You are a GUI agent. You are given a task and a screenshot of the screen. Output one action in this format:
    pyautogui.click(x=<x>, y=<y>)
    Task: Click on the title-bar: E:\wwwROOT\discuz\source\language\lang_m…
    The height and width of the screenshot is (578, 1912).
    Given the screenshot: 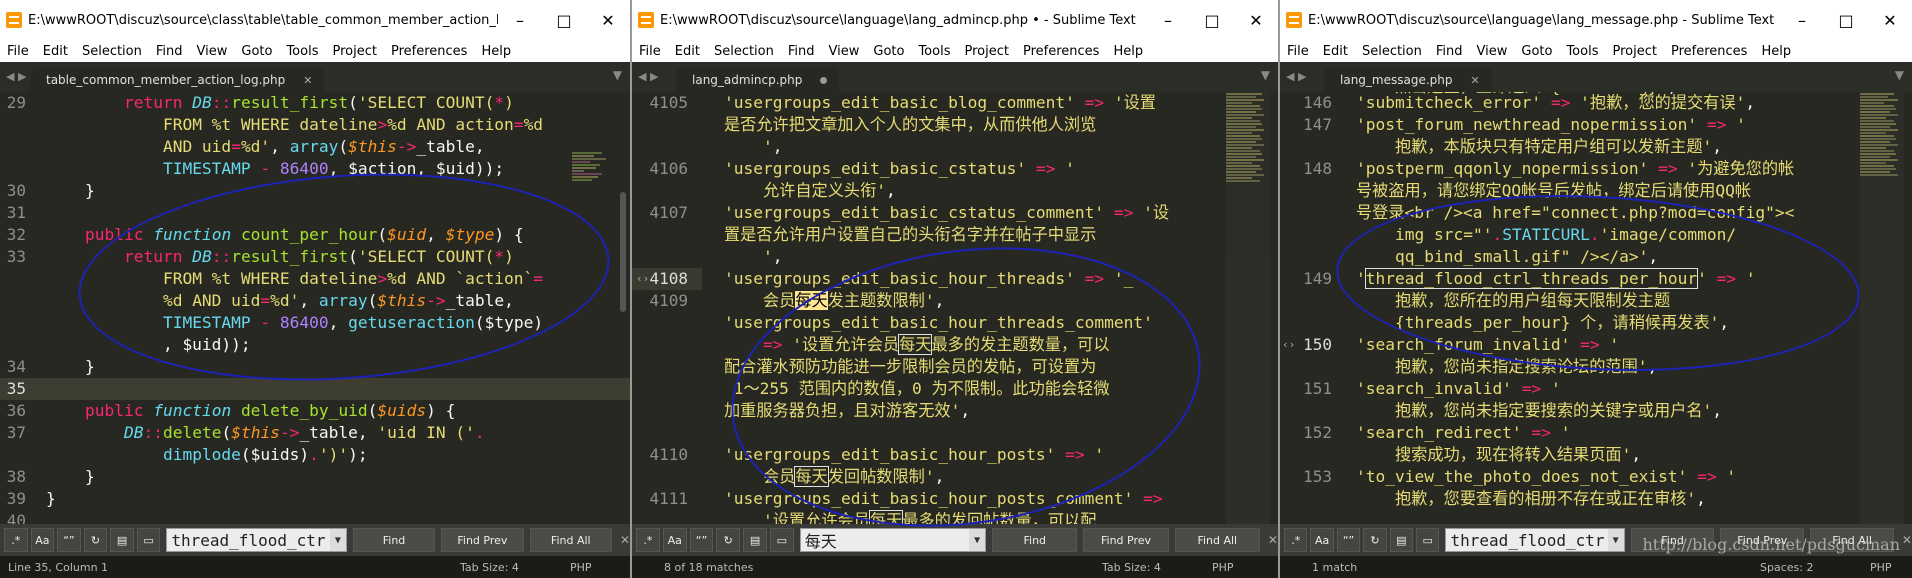 What is the action you would take?
    pyautogui.click(x=1596, y=20)
    